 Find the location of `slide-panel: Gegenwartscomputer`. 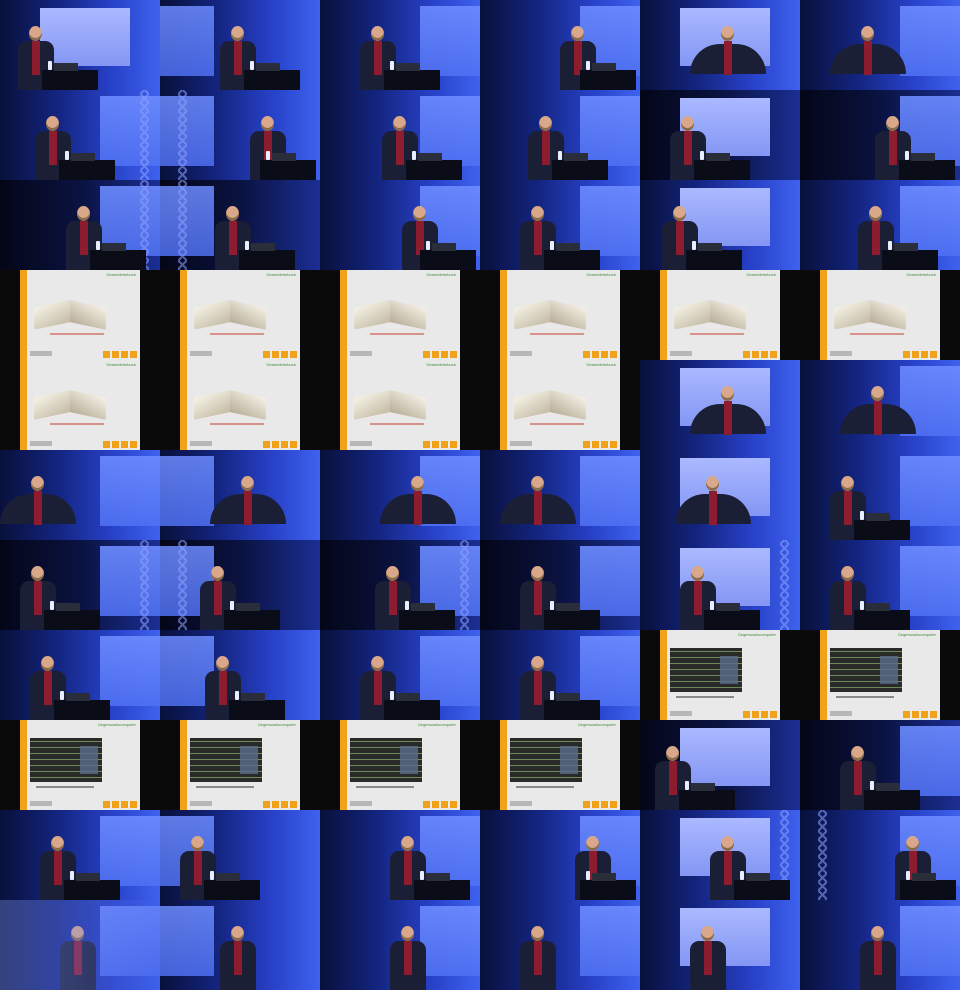

slide-panel: Gegenwartscomputer is located at coordinates (720, 675).